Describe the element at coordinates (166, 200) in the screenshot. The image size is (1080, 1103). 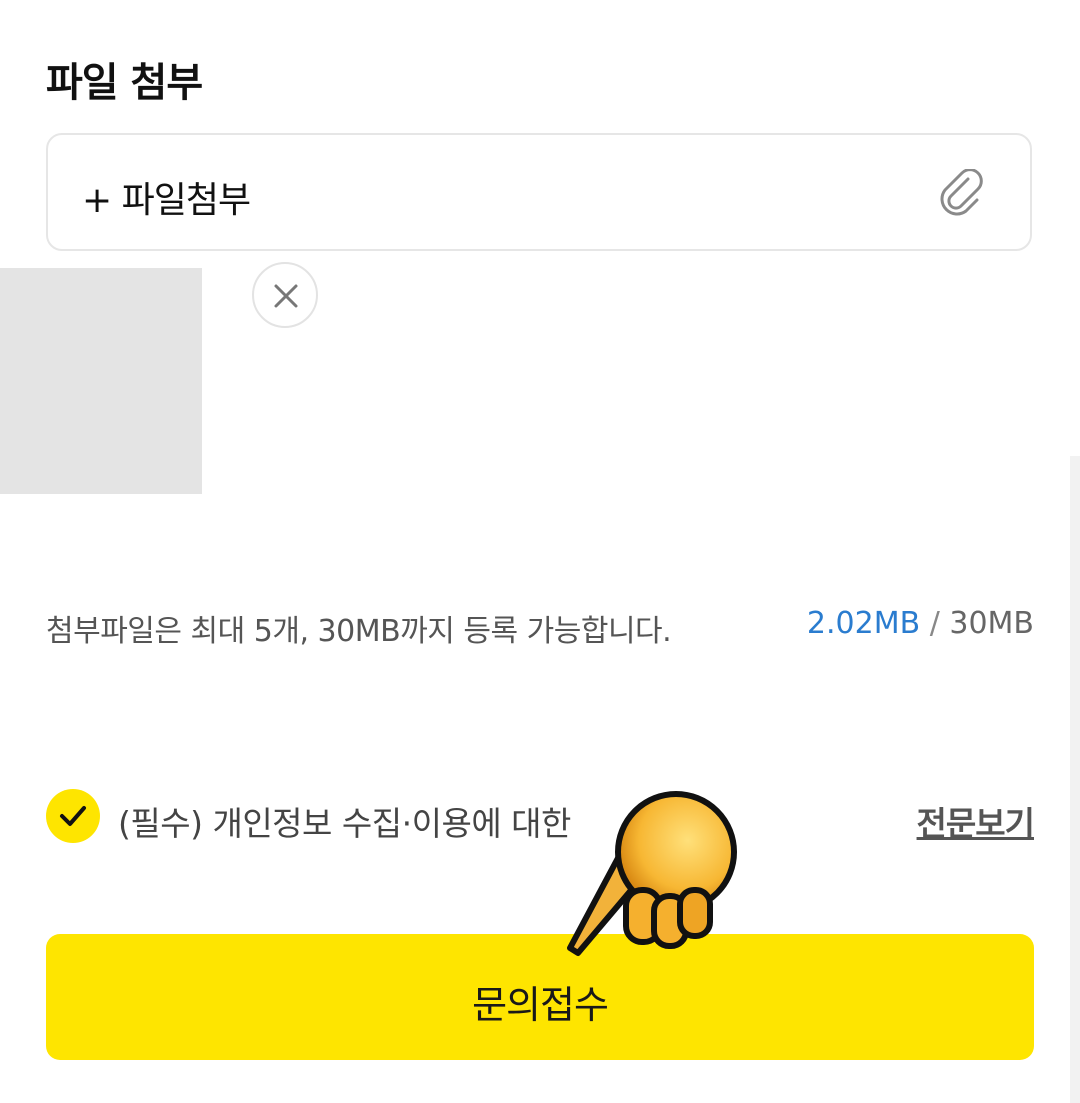
I see `file-attach-label: + 파일첨부` at that location.